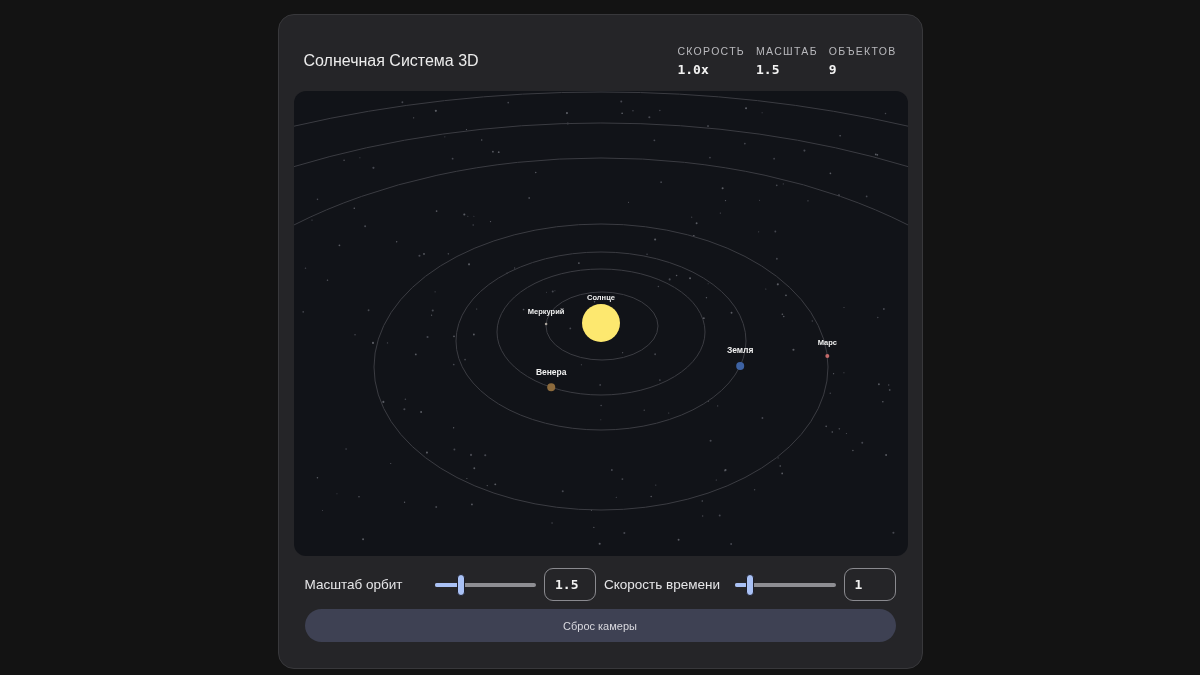  I want to click on number-field: 1, so click(869, 584).